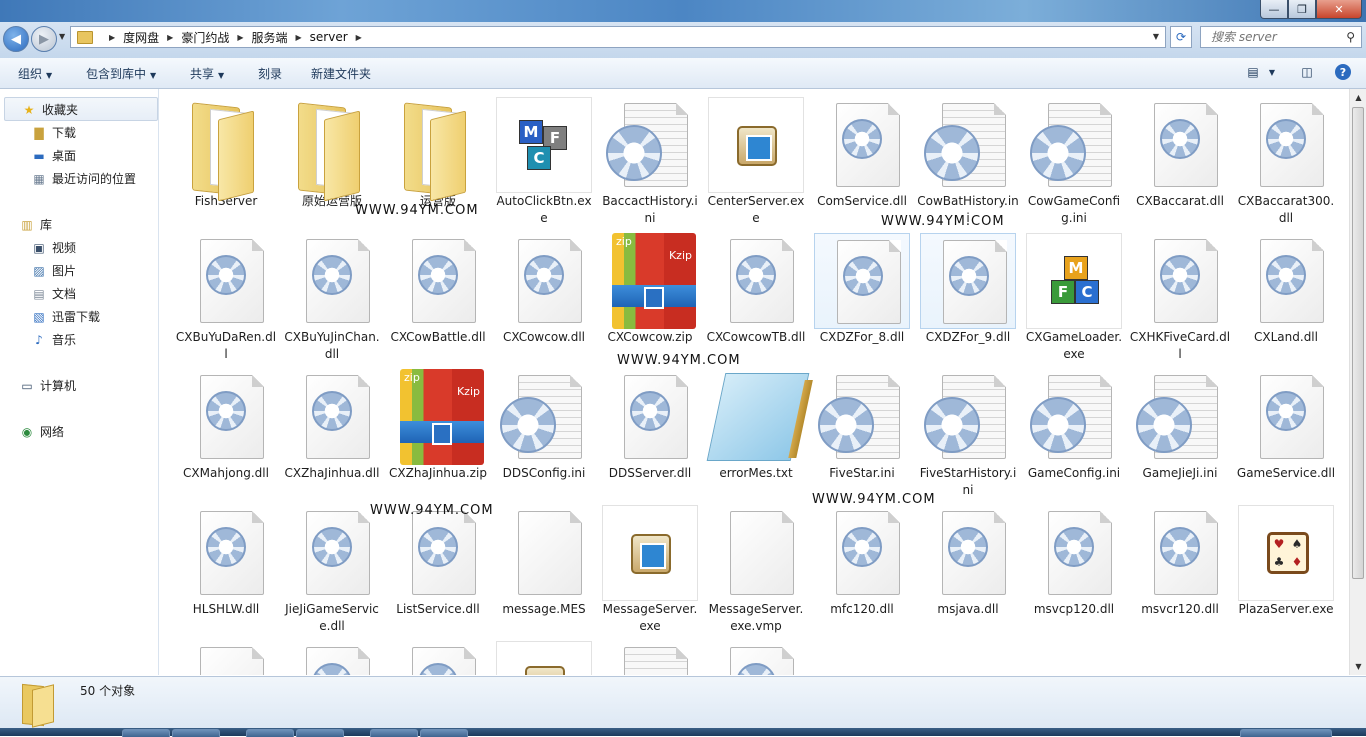  What do you see at coordinates (54, 247) in the screenshot?
I see `nav-videos: ▣ 视频` at bounding box center [54, 247].